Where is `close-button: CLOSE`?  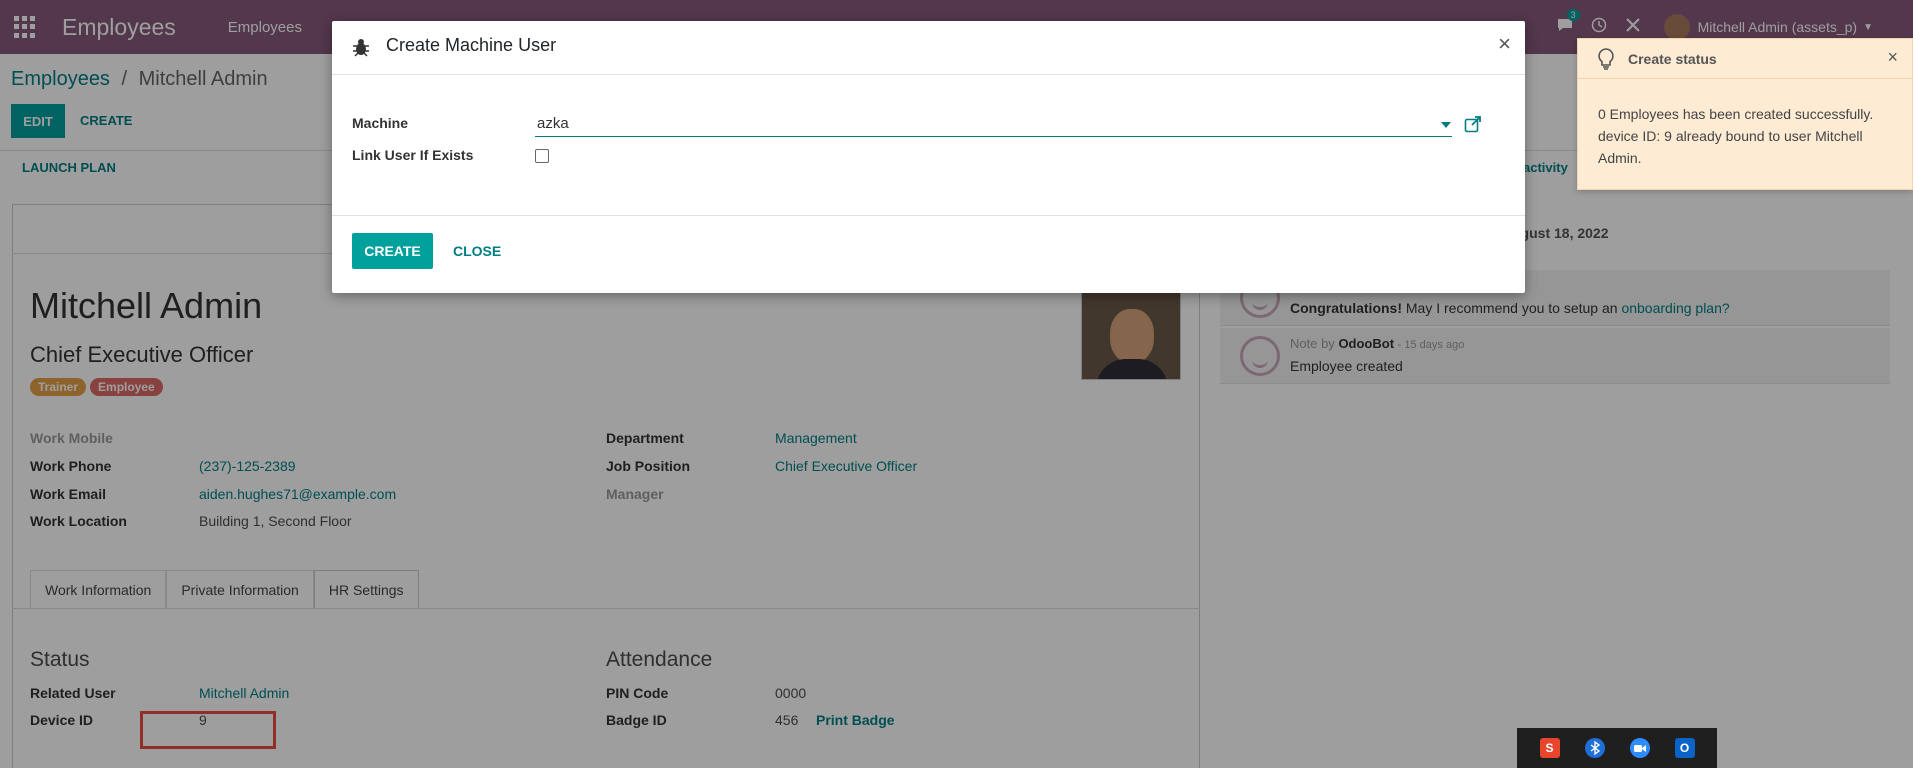
close-button: CLOSE is located at coordinates (477, 251).